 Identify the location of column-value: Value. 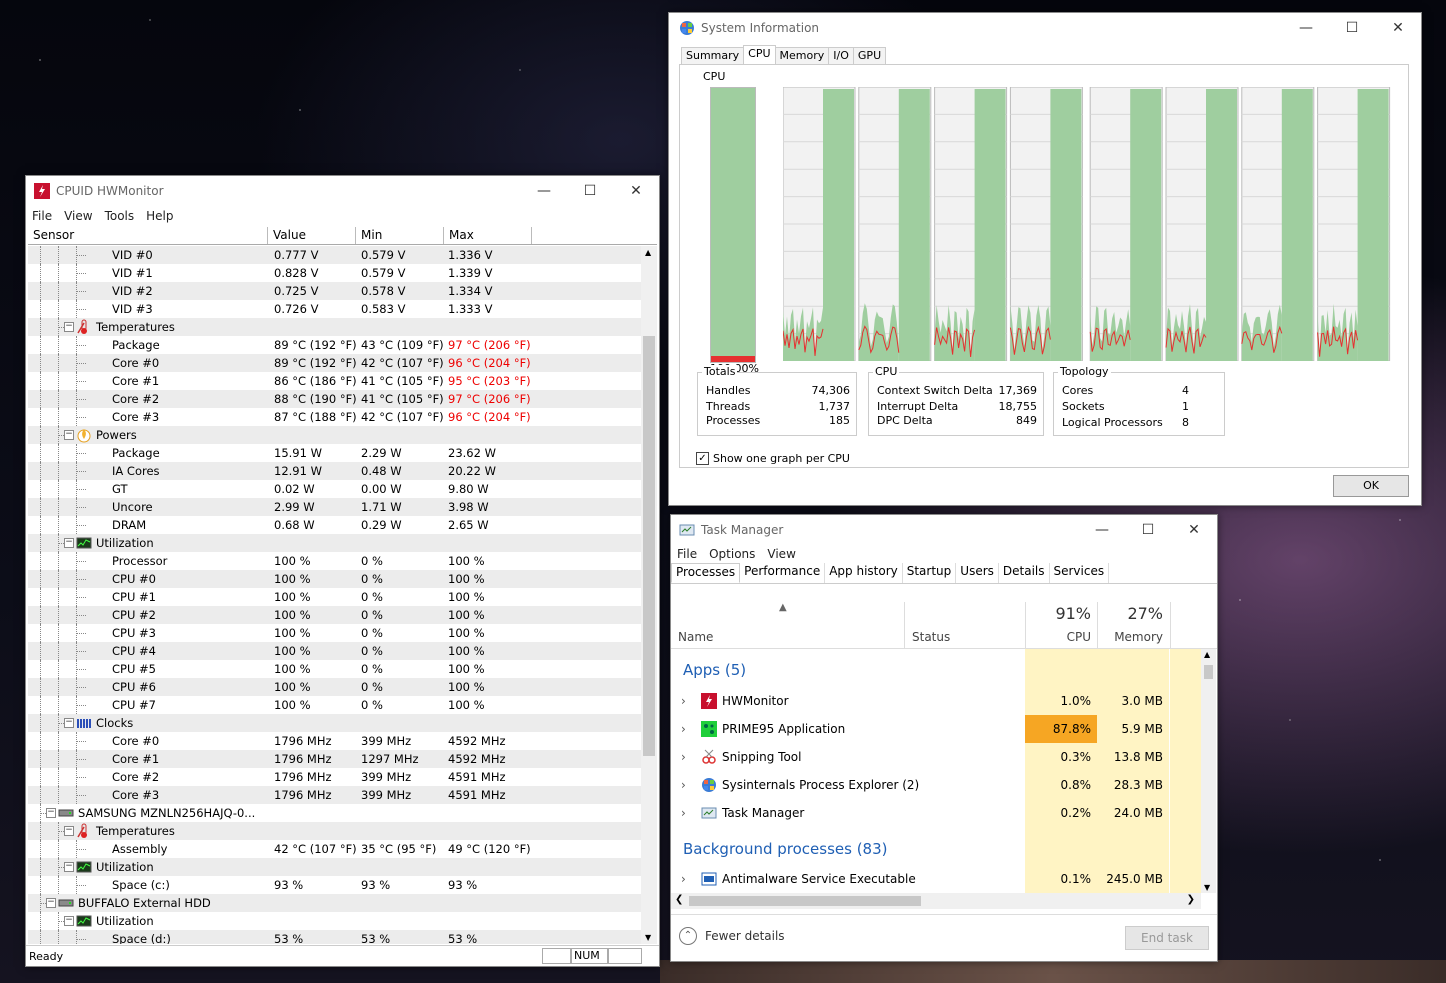
(312, 235).